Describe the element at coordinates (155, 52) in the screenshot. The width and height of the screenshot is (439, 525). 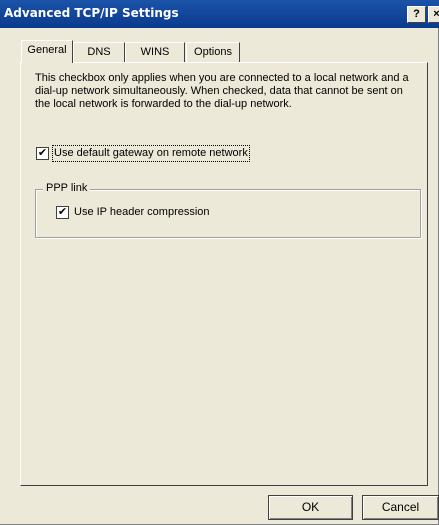
I see `tab-wins: WINS` at that location.